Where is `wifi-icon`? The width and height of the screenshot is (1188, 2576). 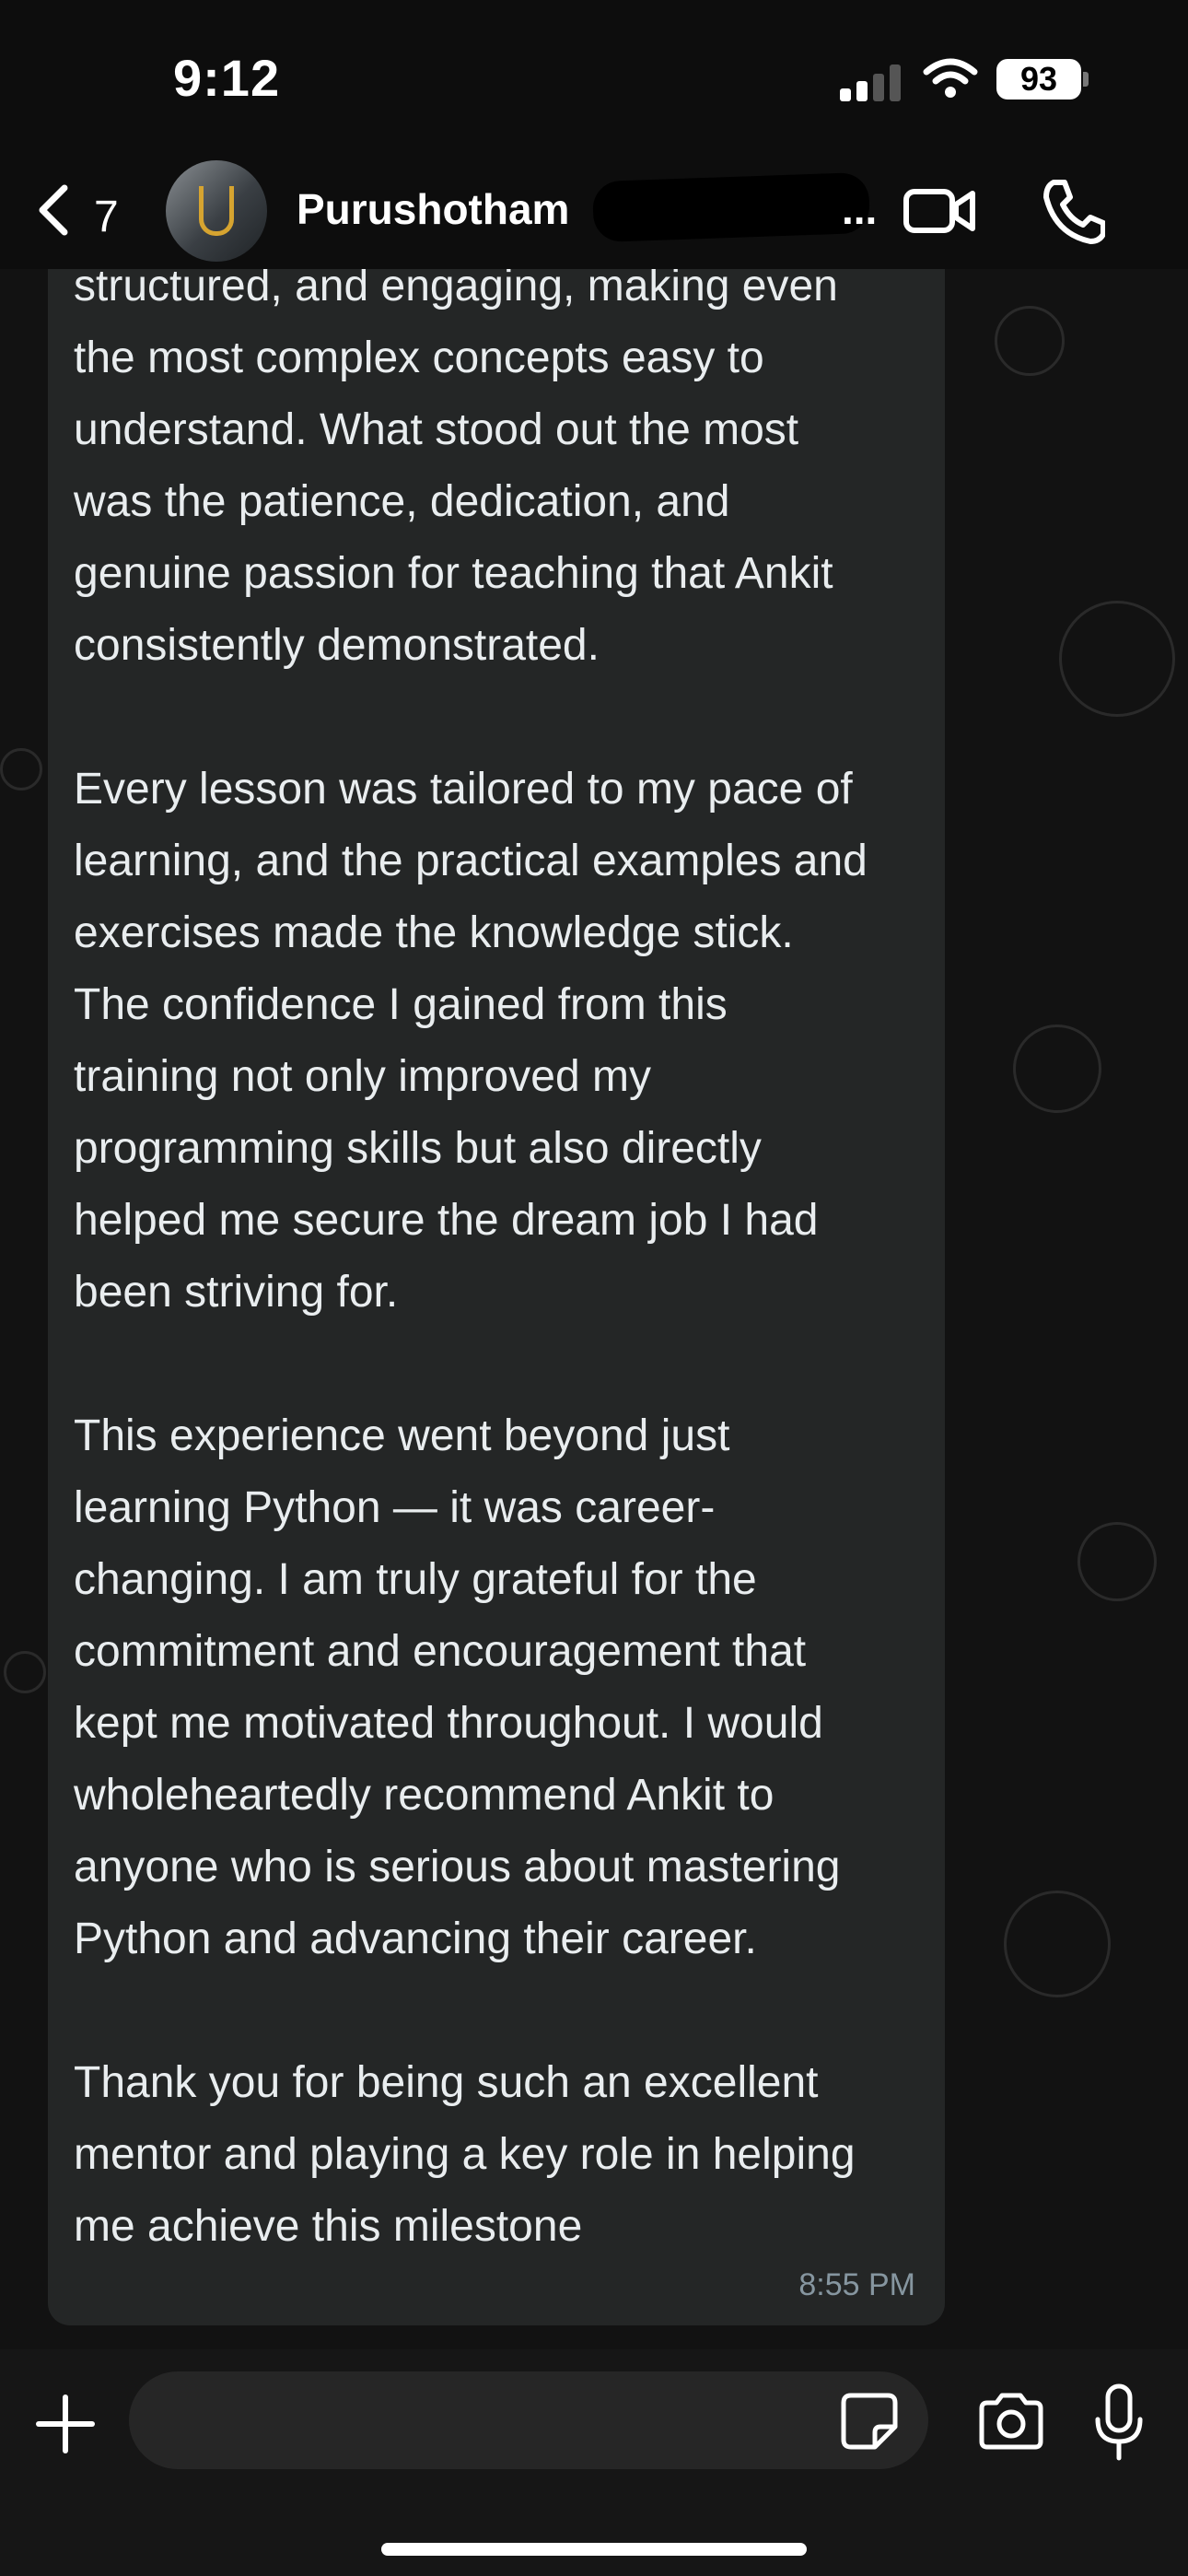 wifi-icon is located at coordinates (951, 78).